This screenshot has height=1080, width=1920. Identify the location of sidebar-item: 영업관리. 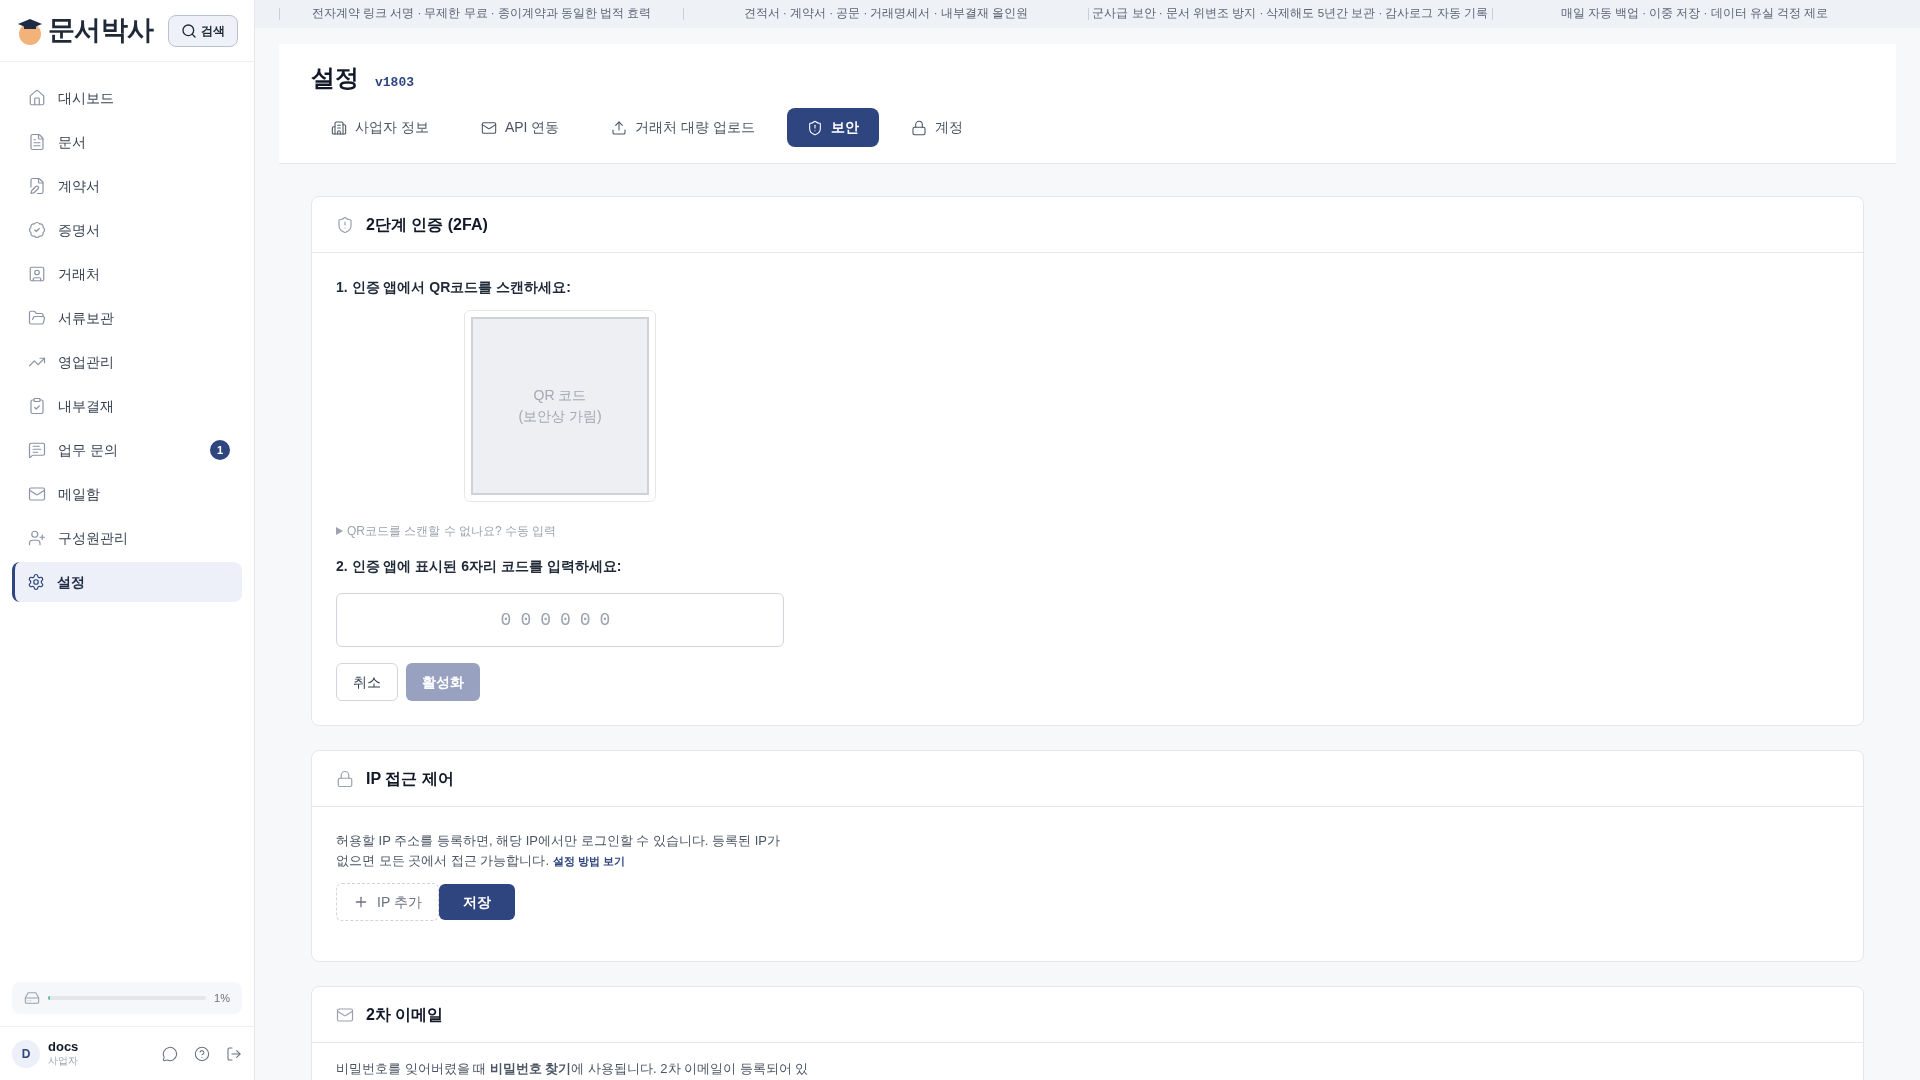
(127, 362).